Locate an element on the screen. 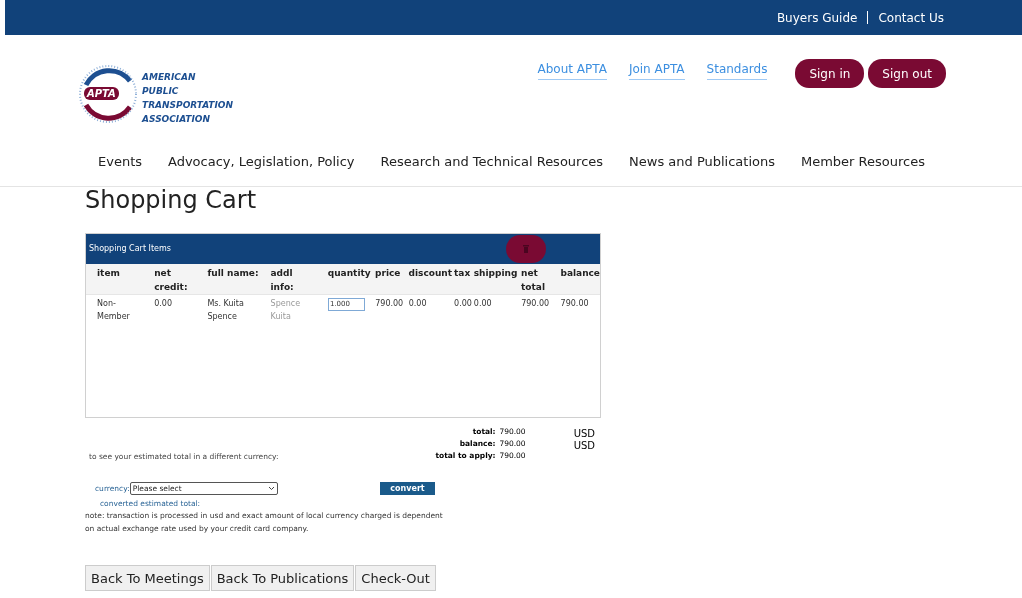 The width and height of the screenshot is (1022, 598). column-header: full name: is located at coordinates (233, 273).